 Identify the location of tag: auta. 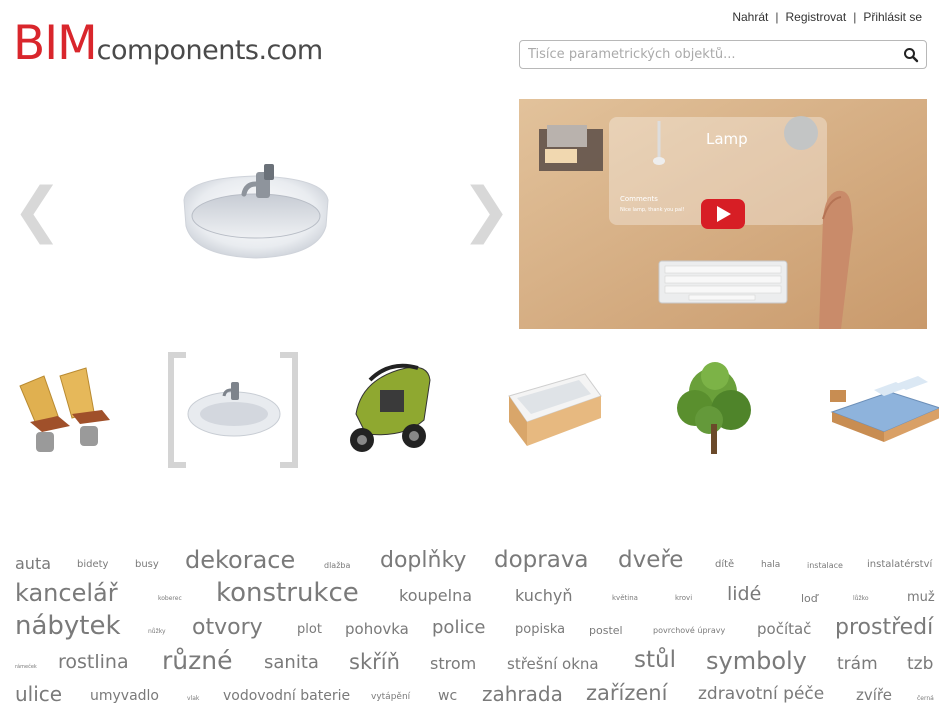
(33, 564).